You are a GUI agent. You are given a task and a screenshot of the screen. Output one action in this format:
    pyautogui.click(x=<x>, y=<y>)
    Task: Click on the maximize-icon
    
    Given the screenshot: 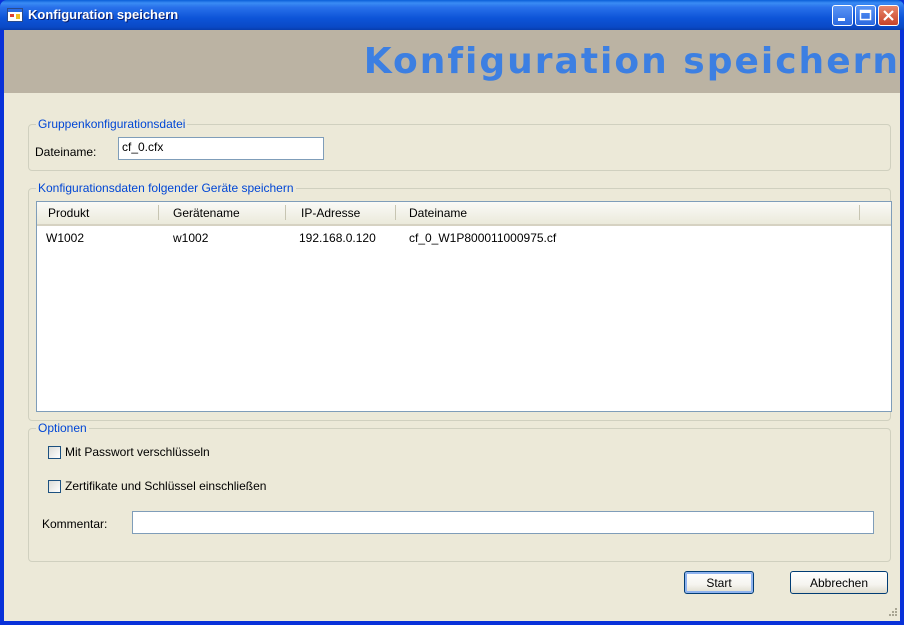 What is the action you would take?
    pyautogui.click(x=865, y=15)
    